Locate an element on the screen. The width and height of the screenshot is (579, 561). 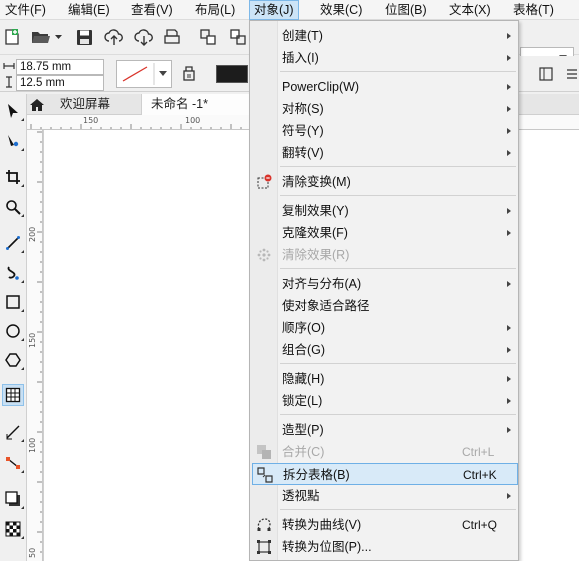
menu-item-label: 创建(T) is located at coordinates (302, 36).